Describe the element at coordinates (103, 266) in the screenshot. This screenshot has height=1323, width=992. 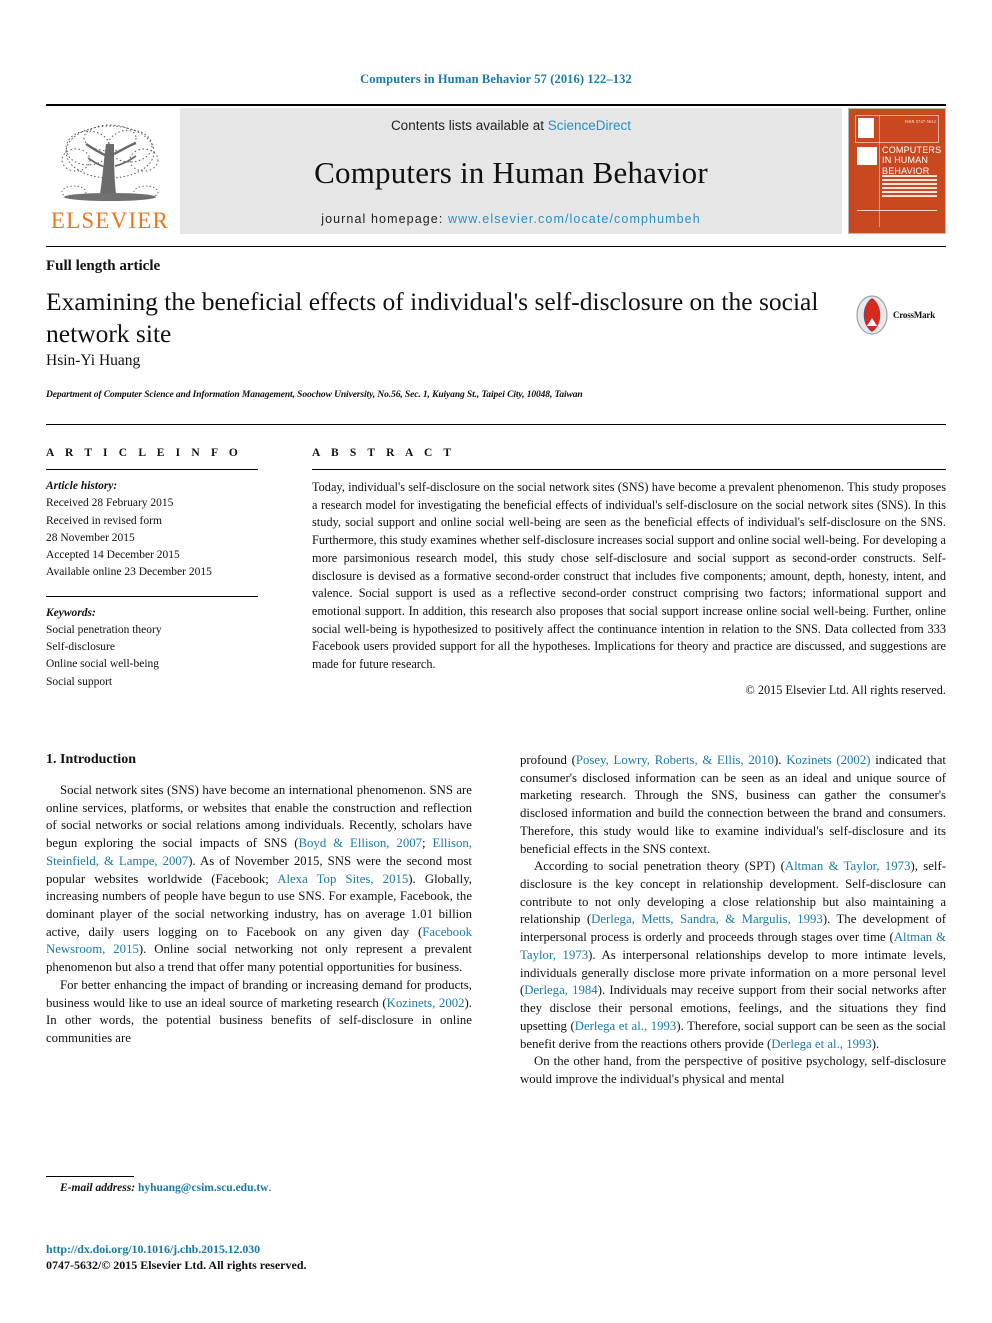
I see `article-type: Full length article` at that location.